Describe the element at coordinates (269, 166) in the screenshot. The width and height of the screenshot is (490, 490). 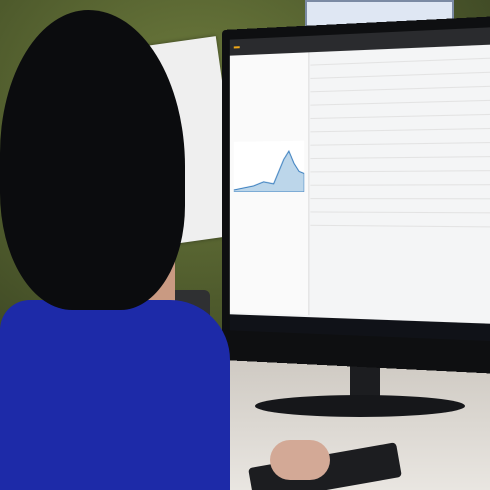
I see `trend-chart` at that location.